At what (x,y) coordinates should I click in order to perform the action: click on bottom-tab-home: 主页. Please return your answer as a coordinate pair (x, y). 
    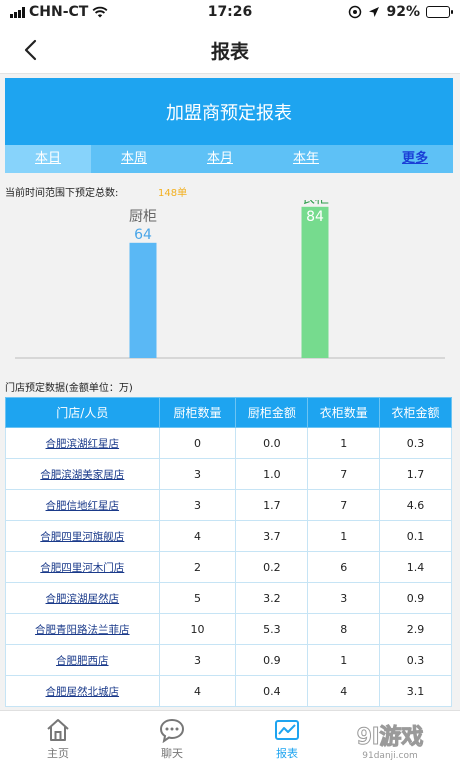
    Looking at the image, I should click on (58, 739).